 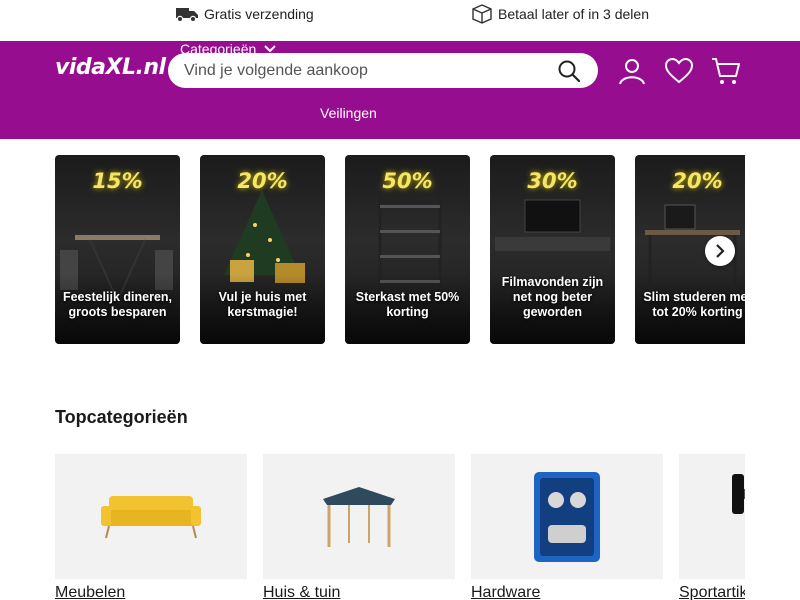 I want to click on search-icon, so click(x=569, y=71).